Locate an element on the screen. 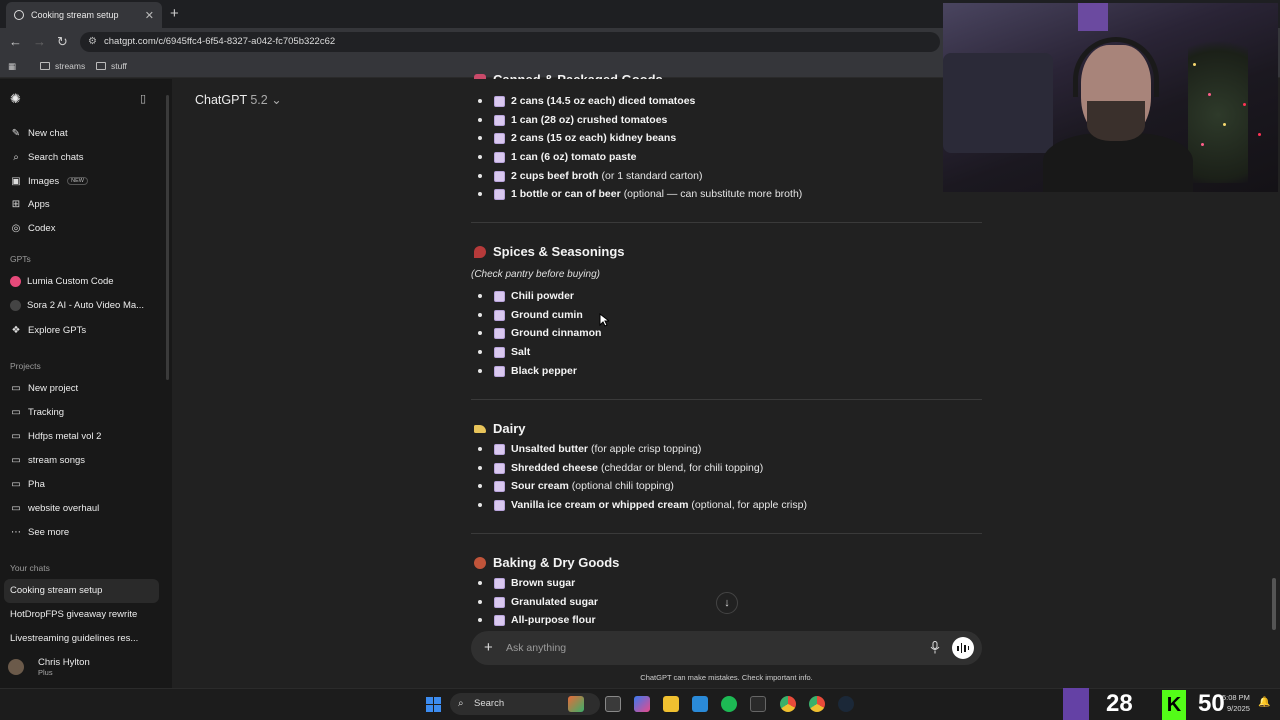 This screenshot has width=1280, height=720. copilot-icon is located at coordinates (642, 704).